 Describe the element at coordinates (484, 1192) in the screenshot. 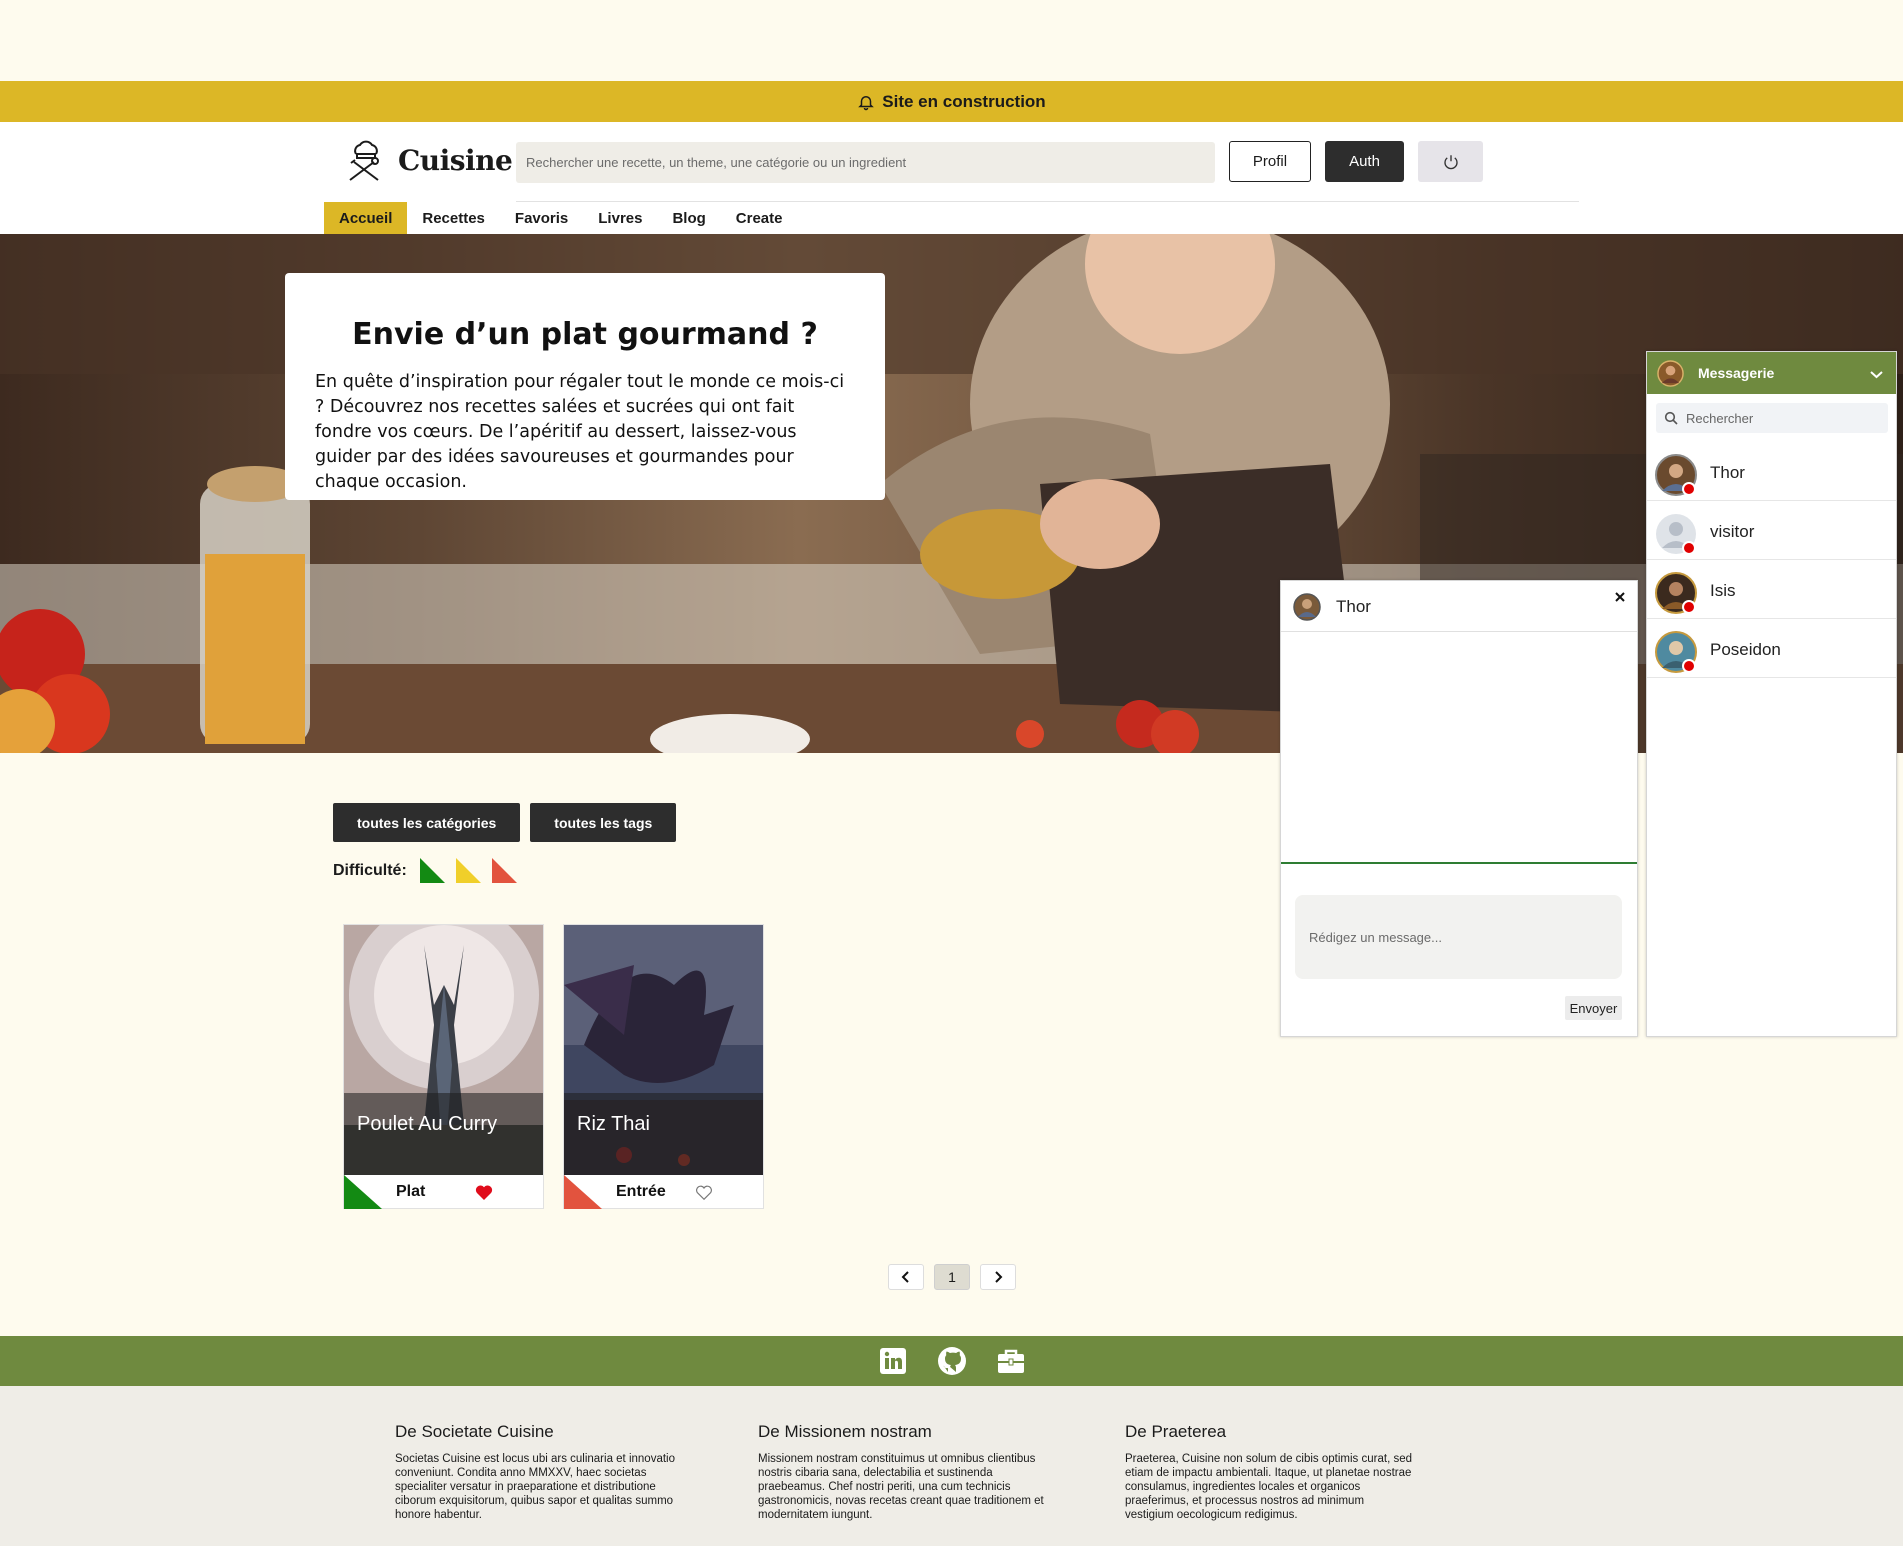

I see `heart-filled-icon` at that location.